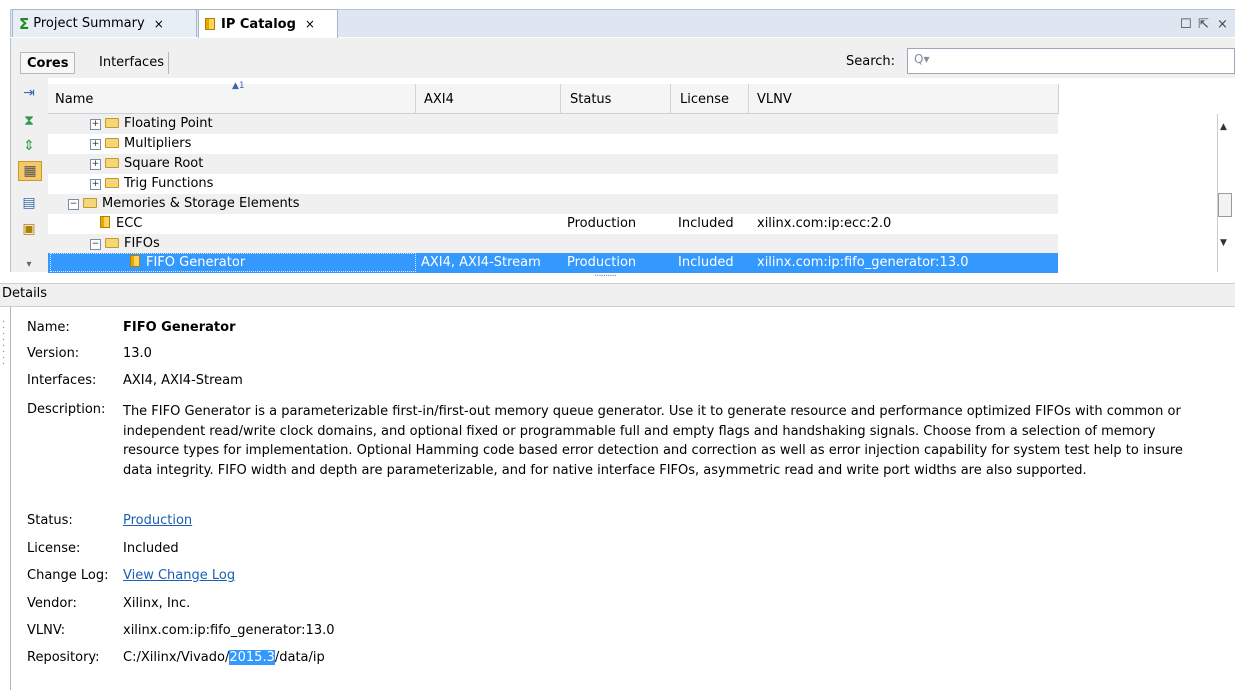 The width and height of the screenshot is (1235, 690). What do you see at coordinates (53, 353) in the screenshot?
I see `label-version: Version:` at bounding box center [53, 353].